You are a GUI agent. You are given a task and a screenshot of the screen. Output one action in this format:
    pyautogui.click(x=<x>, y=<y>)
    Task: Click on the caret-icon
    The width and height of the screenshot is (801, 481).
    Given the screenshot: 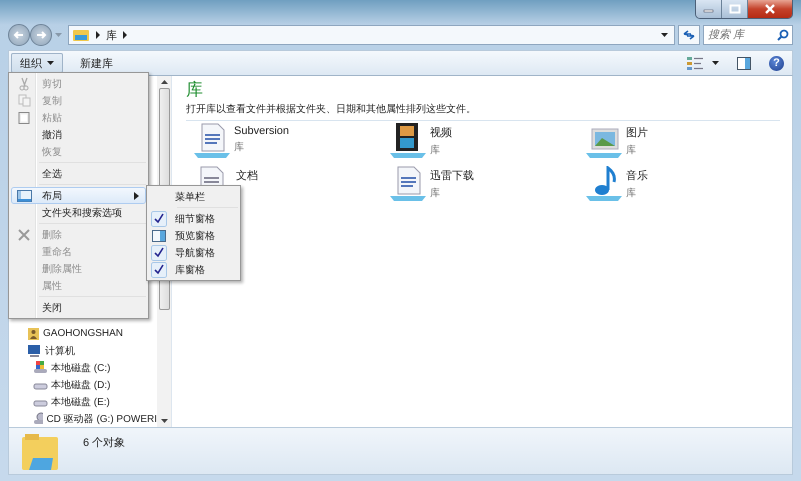 What is the action you would take?
    pyautogui.click(x=715, y=63)
    